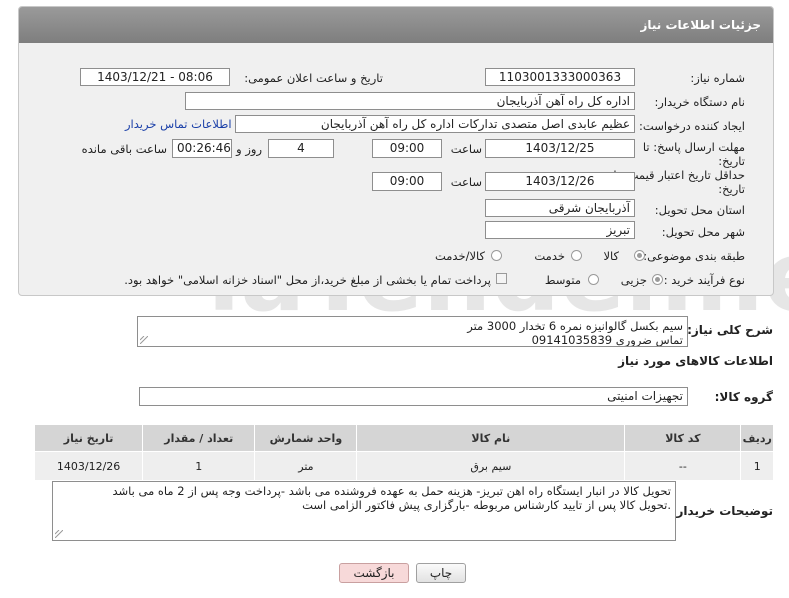 The width and height of the screenshot is (789, 598). What do you see at coordinates (562, 280) in the screenshot?
I see `process-option-medium: متوسط` at bounding box center [562, 280].